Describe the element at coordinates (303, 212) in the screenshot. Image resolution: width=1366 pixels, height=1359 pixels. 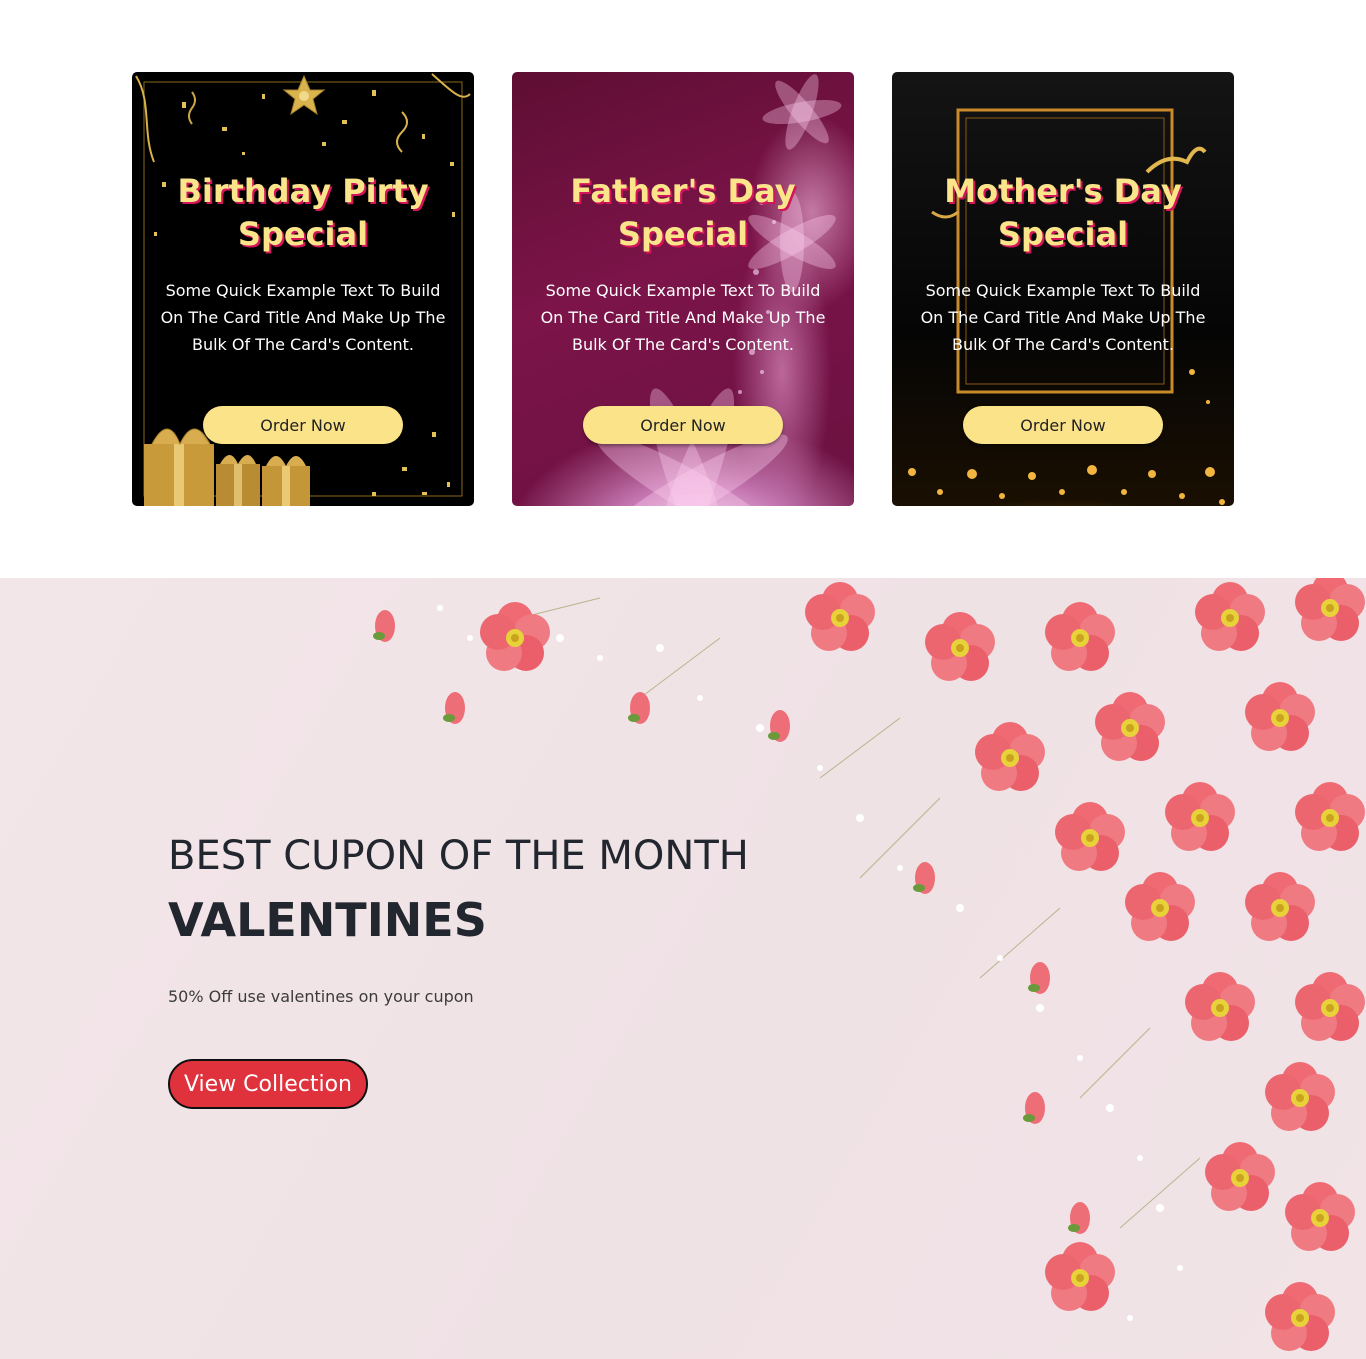
I see `card-title: Birthday Pirty Special` at that location.